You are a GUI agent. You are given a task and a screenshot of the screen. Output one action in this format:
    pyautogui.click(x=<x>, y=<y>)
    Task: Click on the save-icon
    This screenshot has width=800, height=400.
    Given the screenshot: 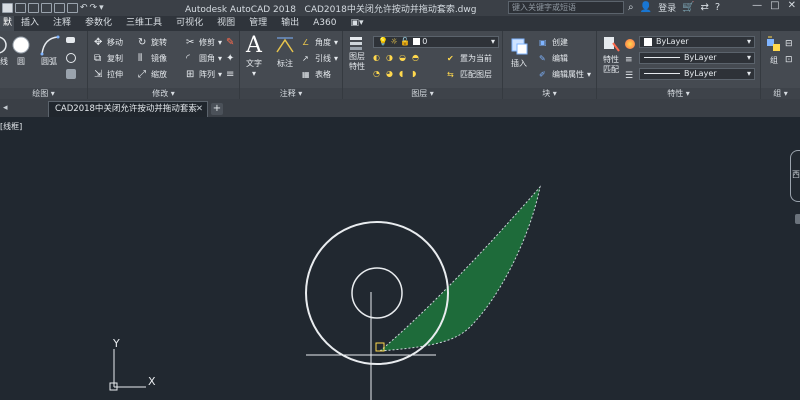 What is the action you would take?
    pyautogui.click(x=46, y=8)
    